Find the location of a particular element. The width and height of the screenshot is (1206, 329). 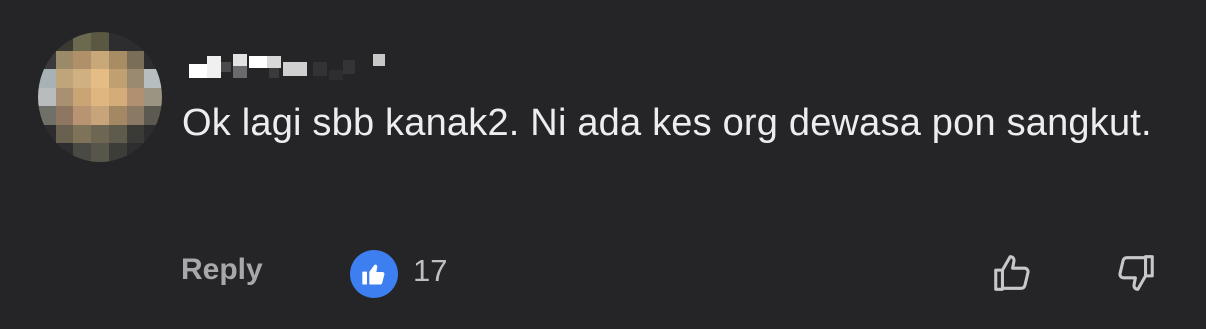

reply-button: Reply is located at coordinates (222, 270).